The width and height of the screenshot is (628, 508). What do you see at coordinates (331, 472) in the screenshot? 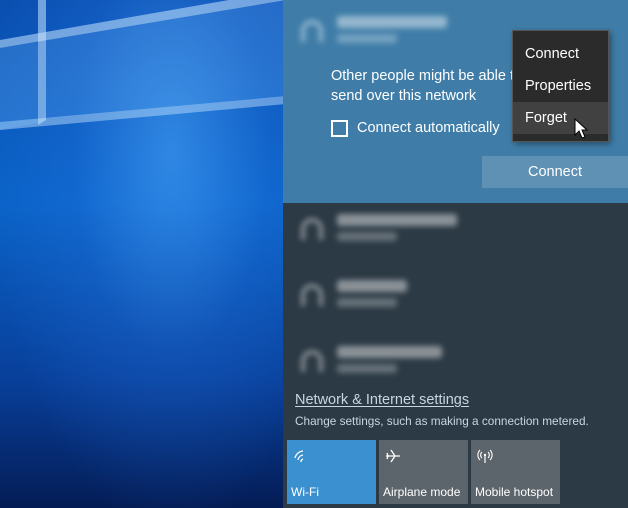
I see `wifi-tile: Wi-Fi` at bounding box center [331, 472].